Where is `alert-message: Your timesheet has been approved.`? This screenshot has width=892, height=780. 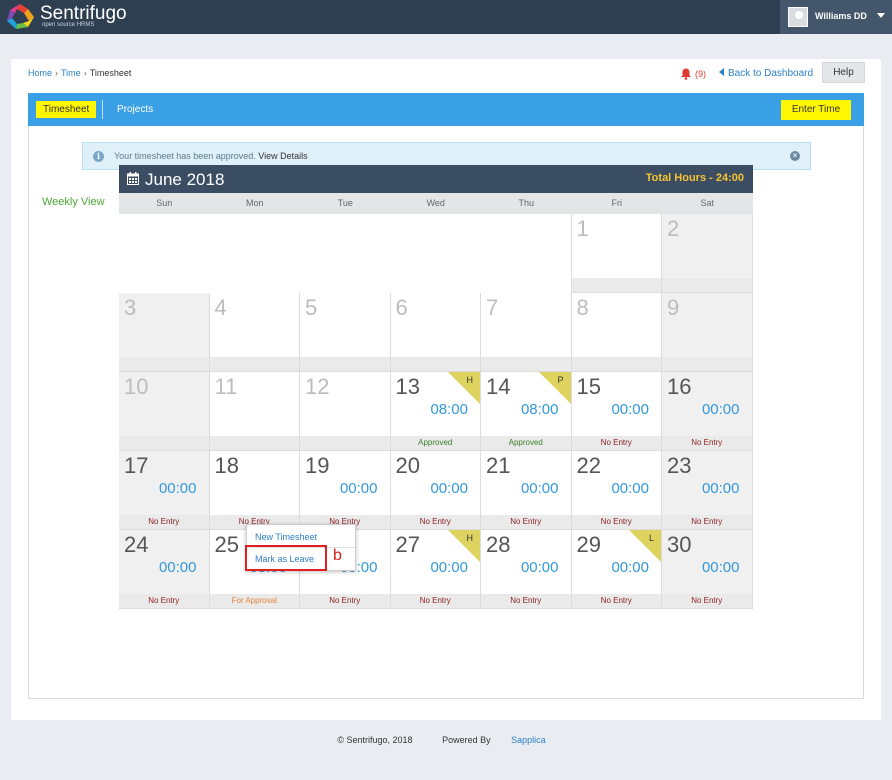
alert-message: Your timesheet has been approved. is located at coordinates (185, 156).